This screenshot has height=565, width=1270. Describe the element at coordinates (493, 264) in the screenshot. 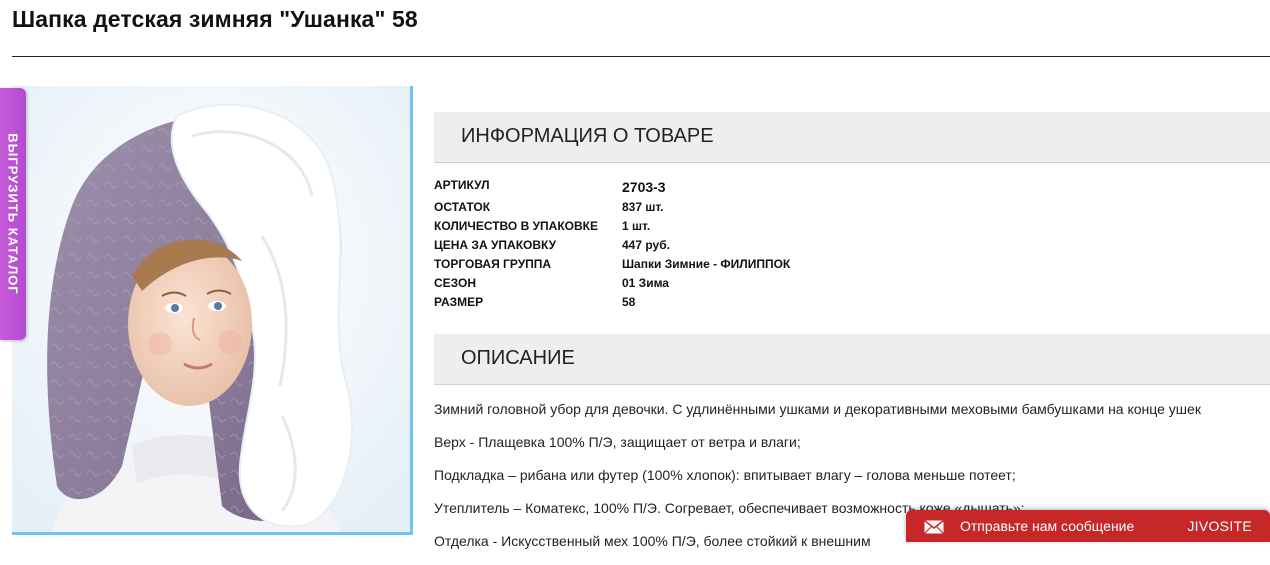

I see `attr-label: ТОРГОВАЯ ГРУППА` at that location.